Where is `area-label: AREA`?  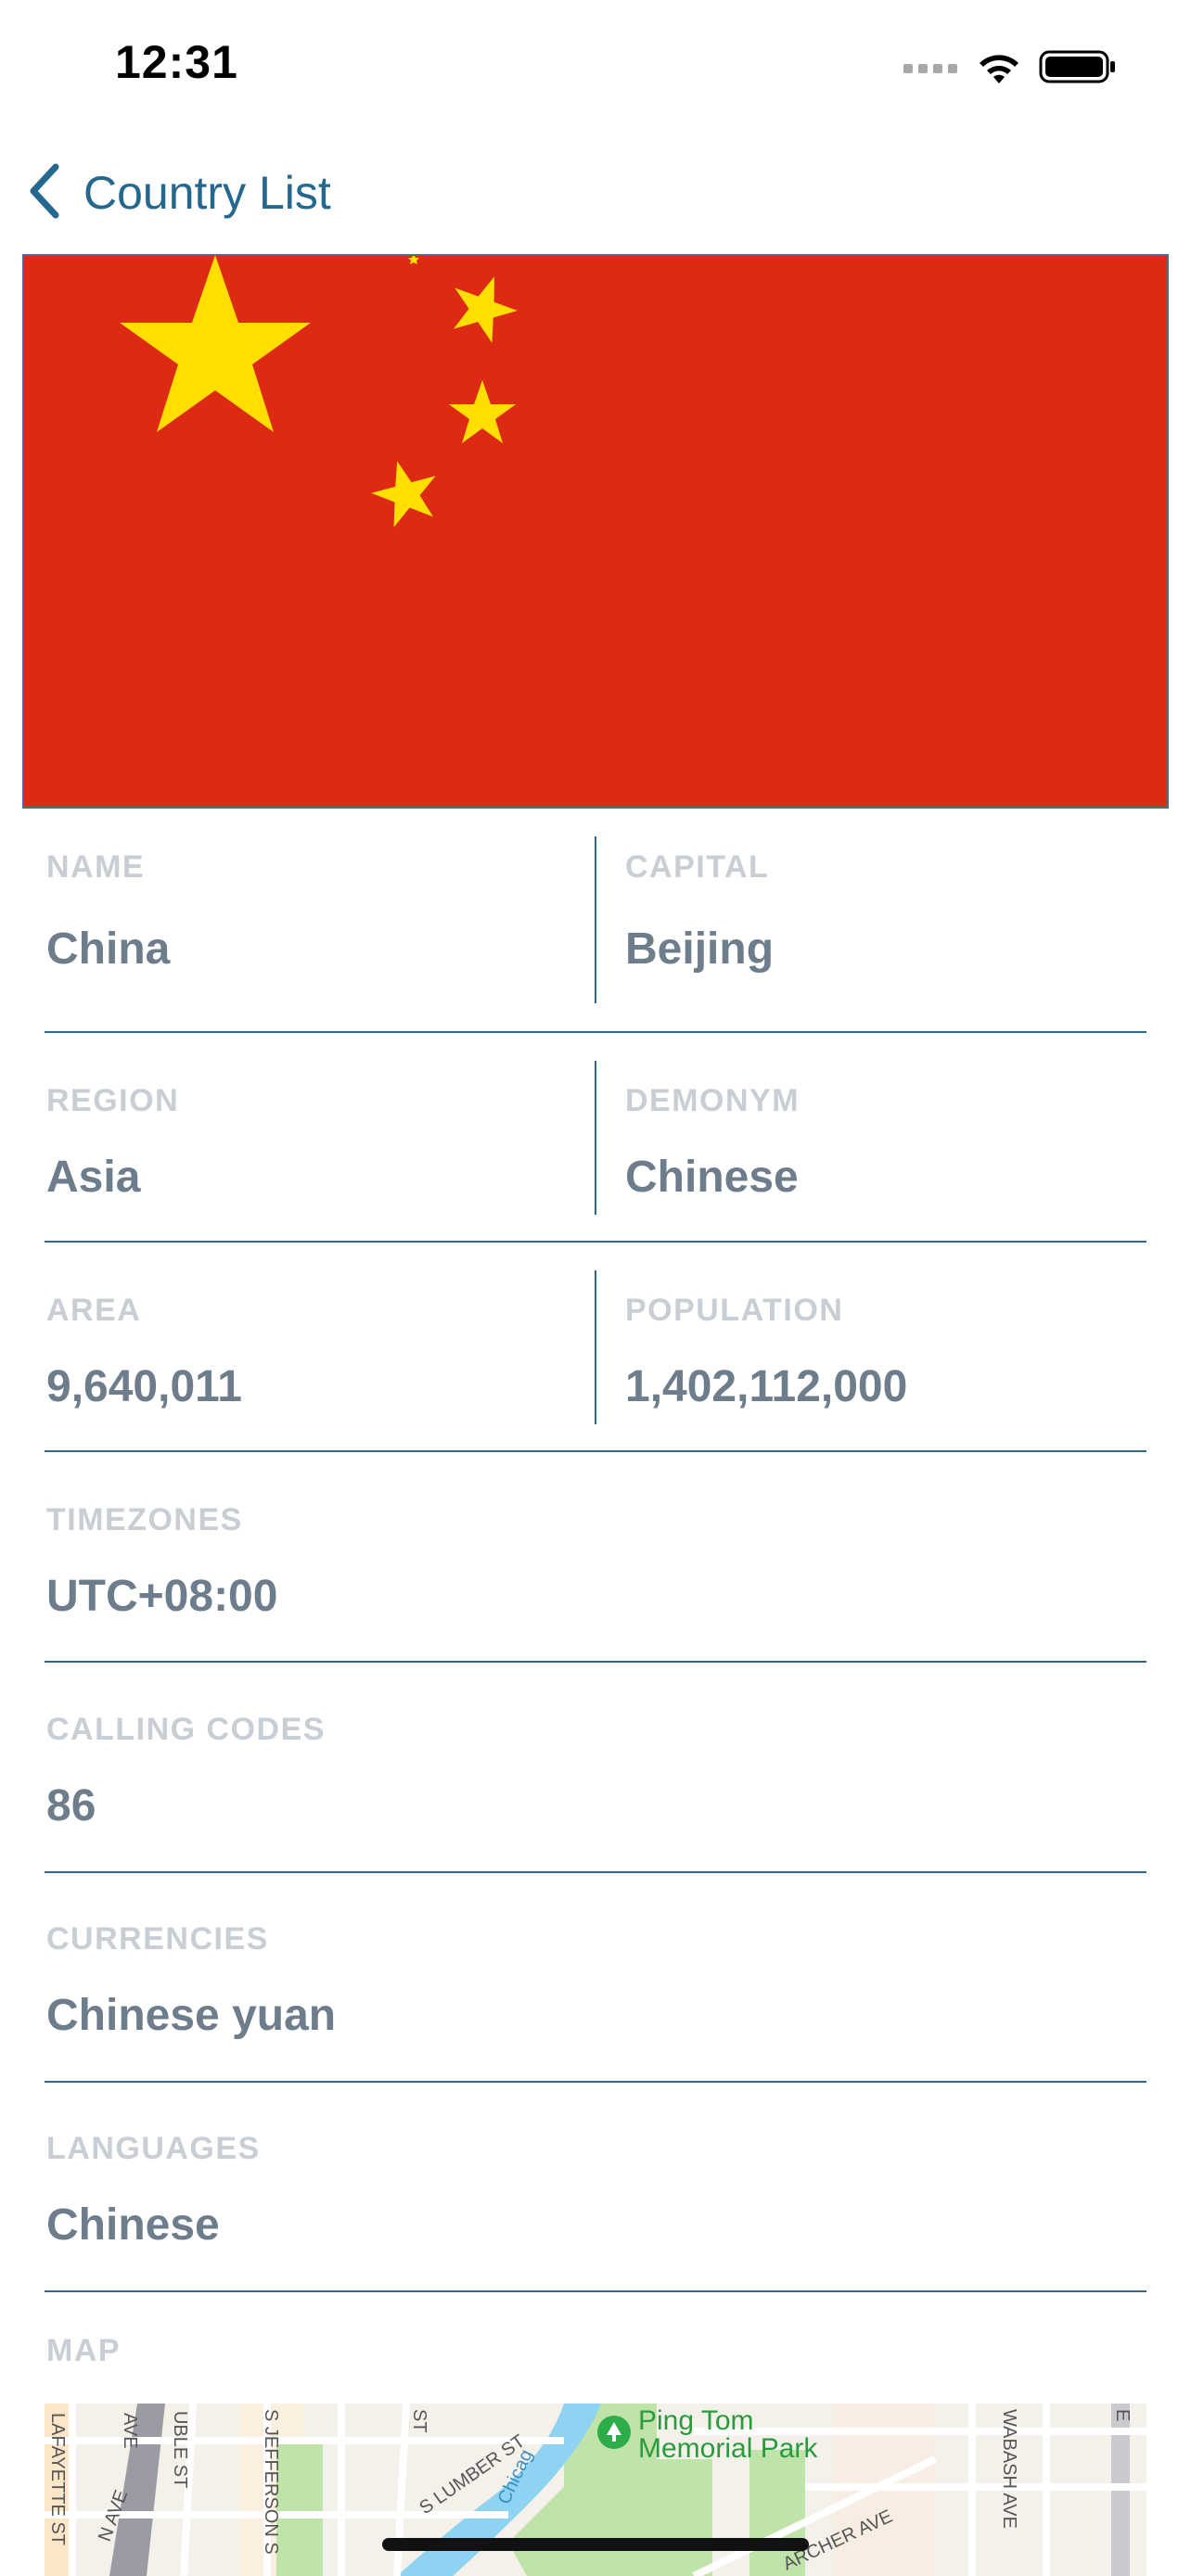
area-label: AREA is located at coordinates (94, 1310).